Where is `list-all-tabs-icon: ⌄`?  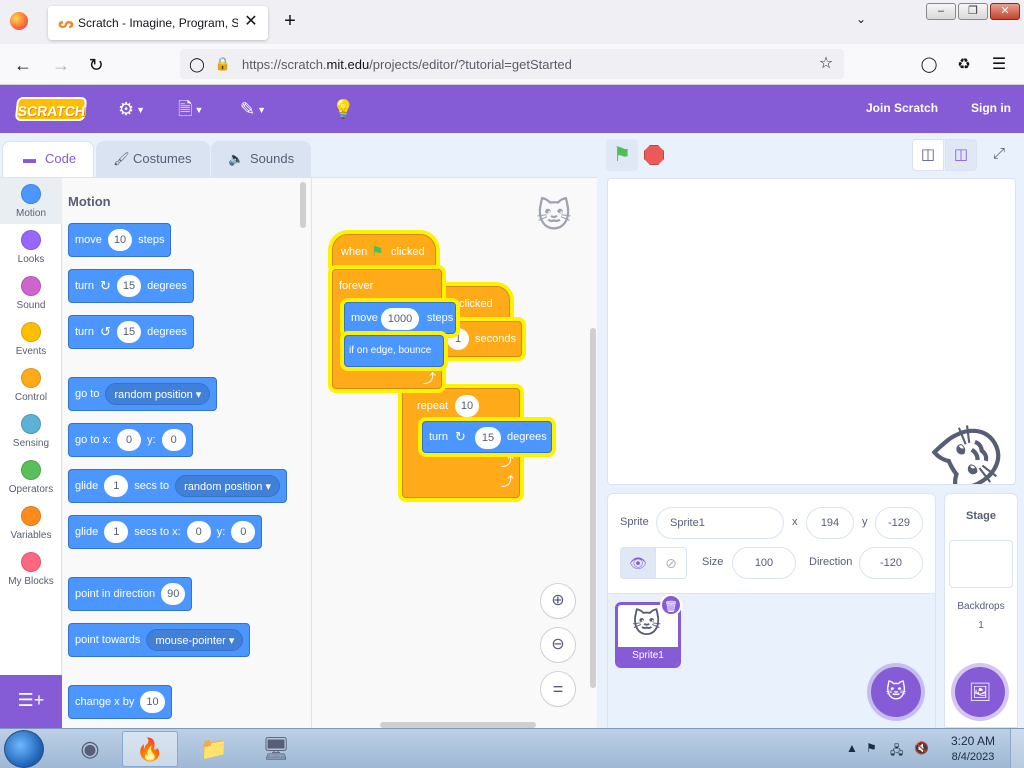
list-all-tabs-icon: ⌄ is located at coordinates (864, 20).